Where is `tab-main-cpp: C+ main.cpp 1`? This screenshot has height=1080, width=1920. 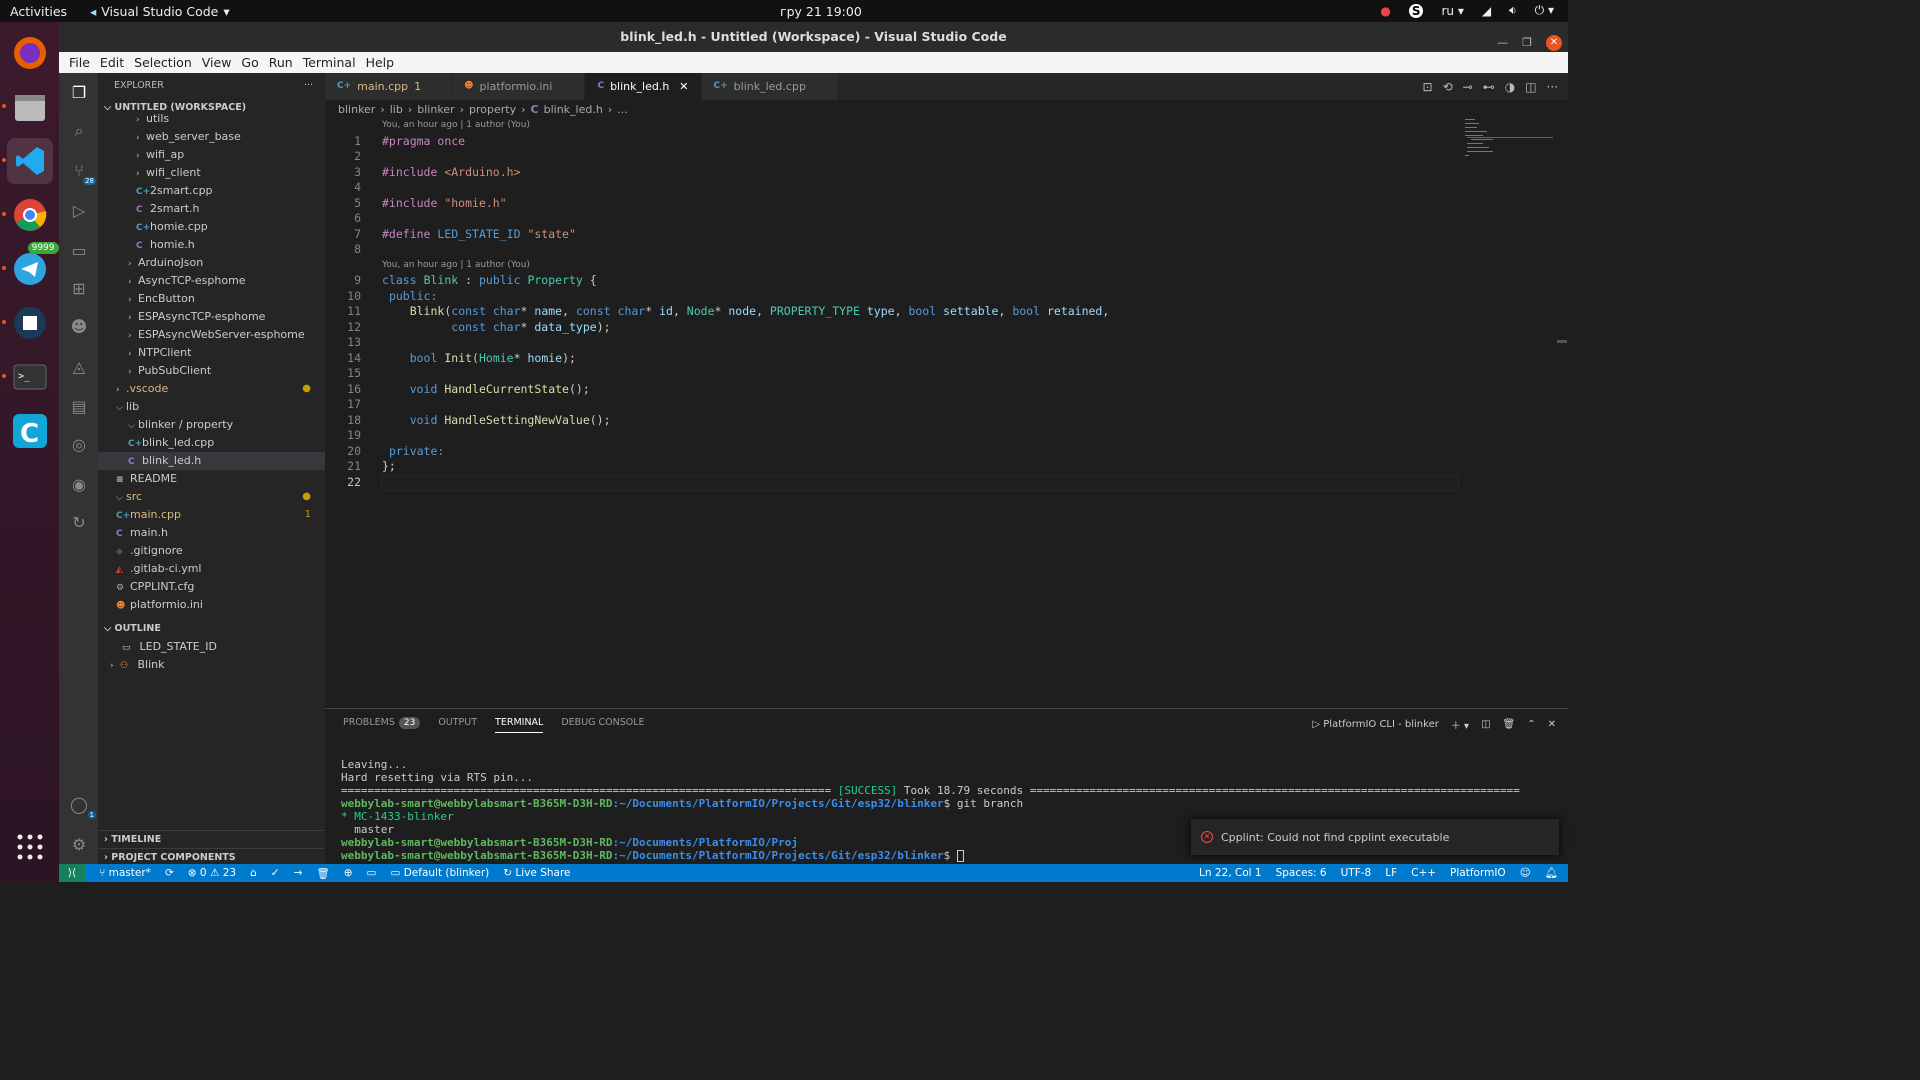
tab-main-cpp: C+ main.cpp 1 is located at coordinates (389, 86).